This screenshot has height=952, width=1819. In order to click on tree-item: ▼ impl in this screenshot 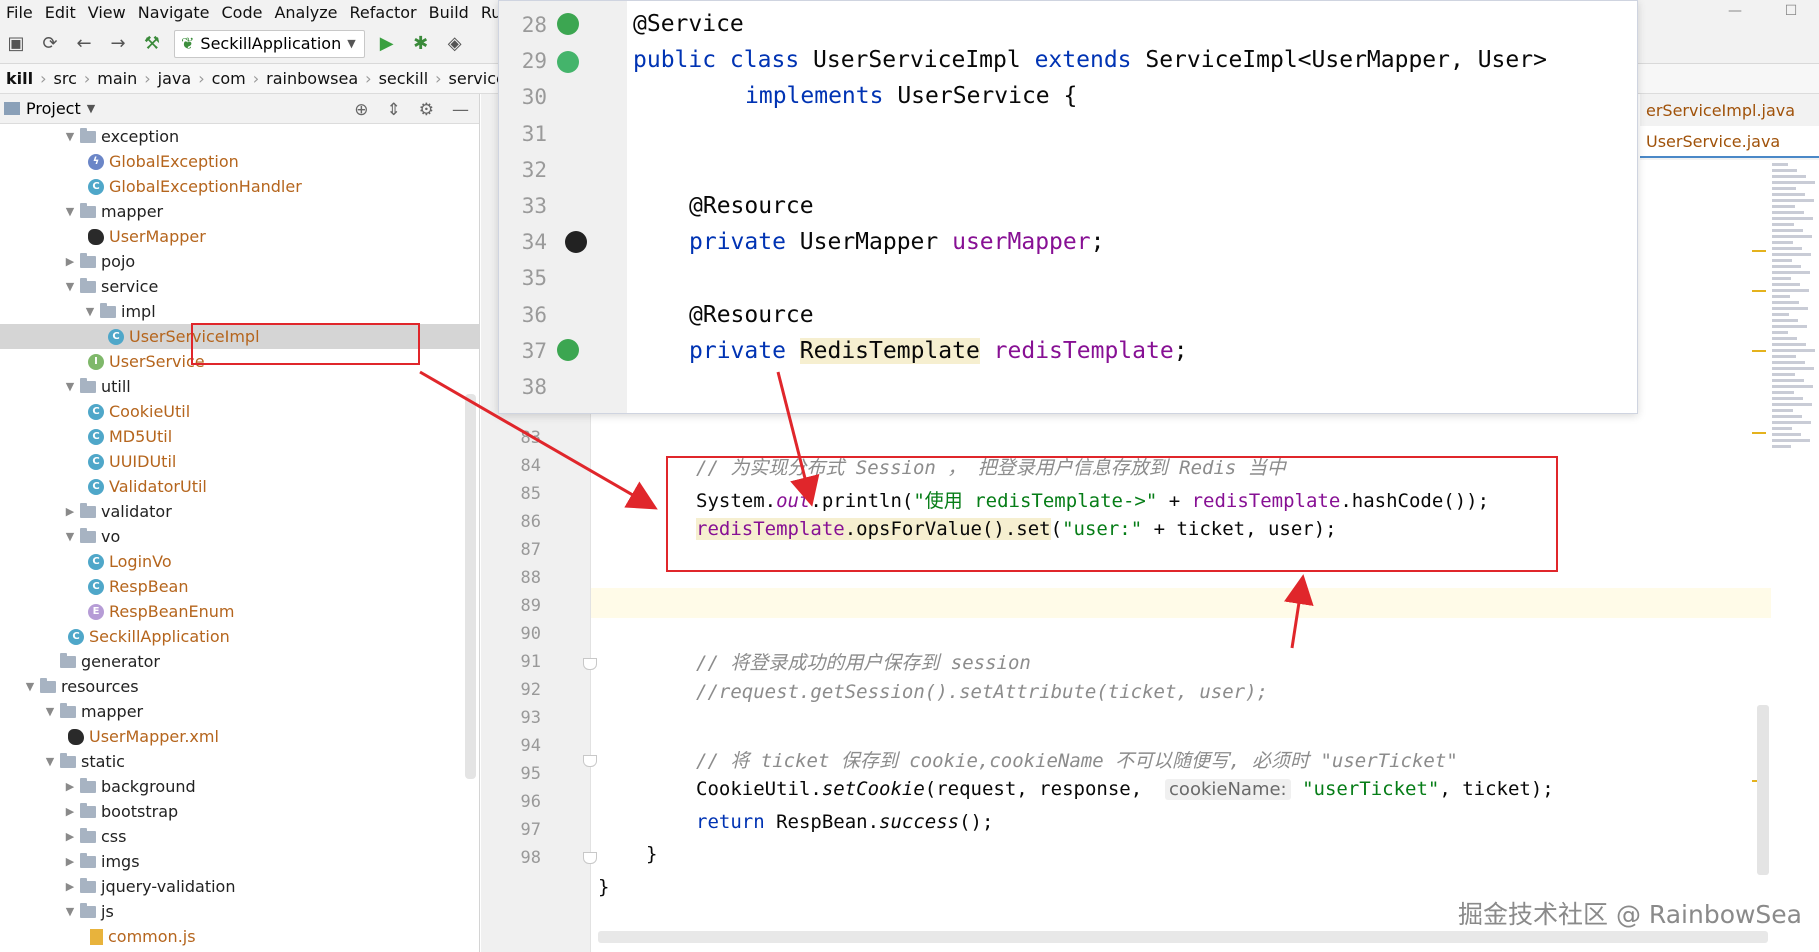, I will do `click(239, 311)`.